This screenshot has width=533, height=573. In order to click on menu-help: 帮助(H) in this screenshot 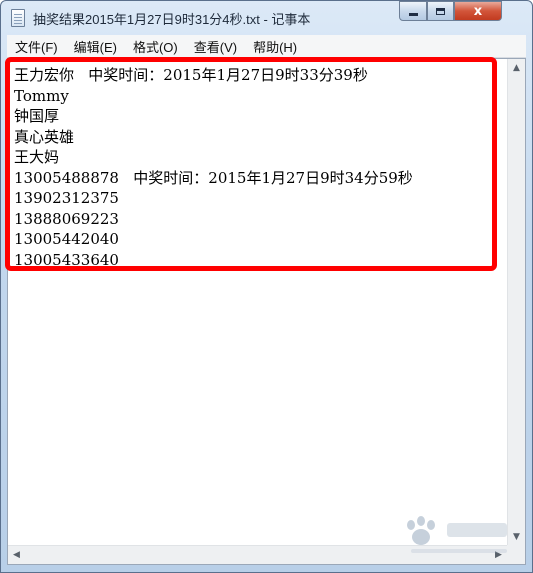, I will do `click(275, 46)`.